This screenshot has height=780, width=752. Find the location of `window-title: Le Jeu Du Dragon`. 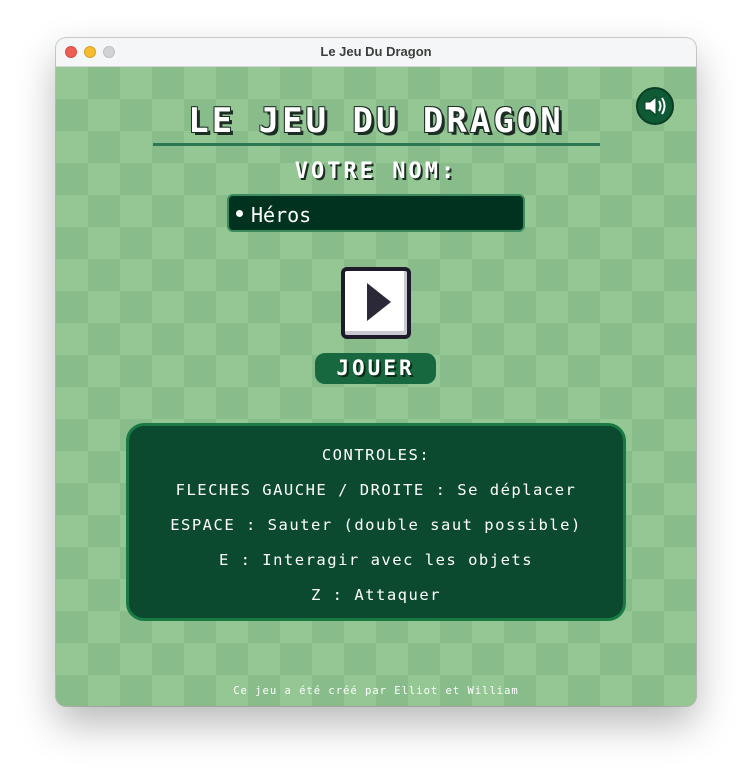

window-title: Le Jeu Du Dragon is located at coordinates (376, 51).